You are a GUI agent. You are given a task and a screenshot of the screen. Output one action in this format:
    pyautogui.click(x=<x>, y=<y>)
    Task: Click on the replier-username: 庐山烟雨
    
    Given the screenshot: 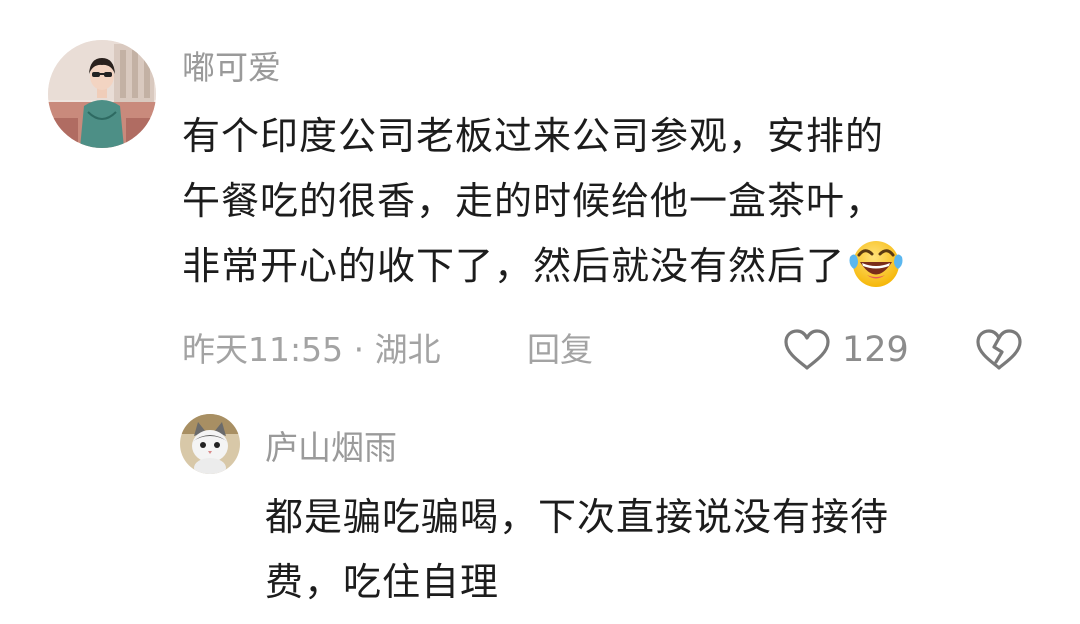 What is the action you would take?
    pyautogui.click(x=331, y=448)
    